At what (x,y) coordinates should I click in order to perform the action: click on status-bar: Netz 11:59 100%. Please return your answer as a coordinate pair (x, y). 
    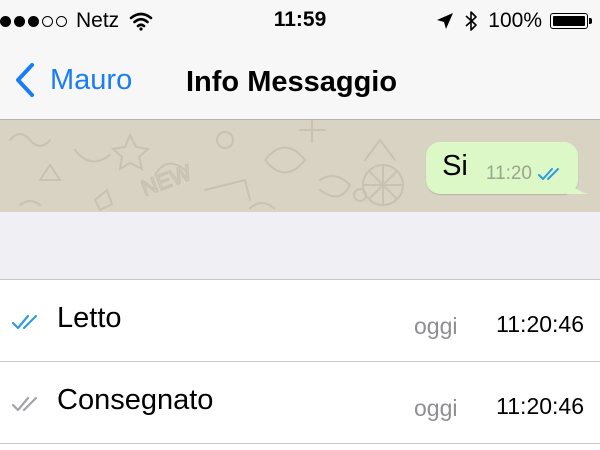
    Looking at the image, I should click on (300, 21).